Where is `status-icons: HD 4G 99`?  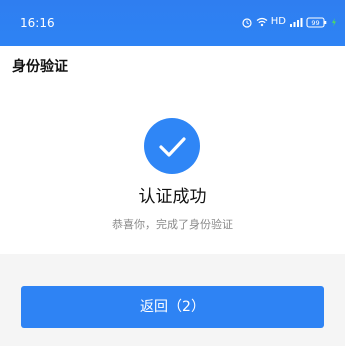 status-icons: HD 4G 99 is located at coordinates (289, 22).